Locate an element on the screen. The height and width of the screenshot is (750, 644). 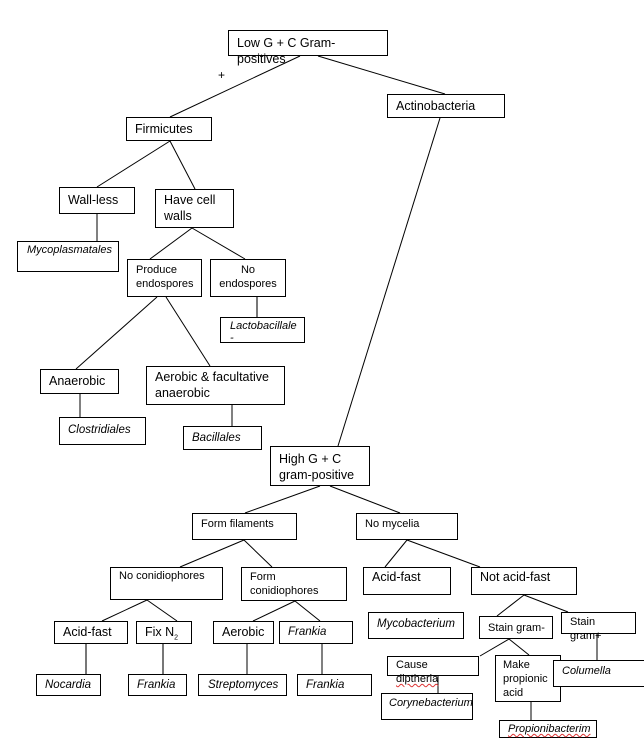
node-acid-fast-left: Acid-fast is located at coordinates (91, 632).